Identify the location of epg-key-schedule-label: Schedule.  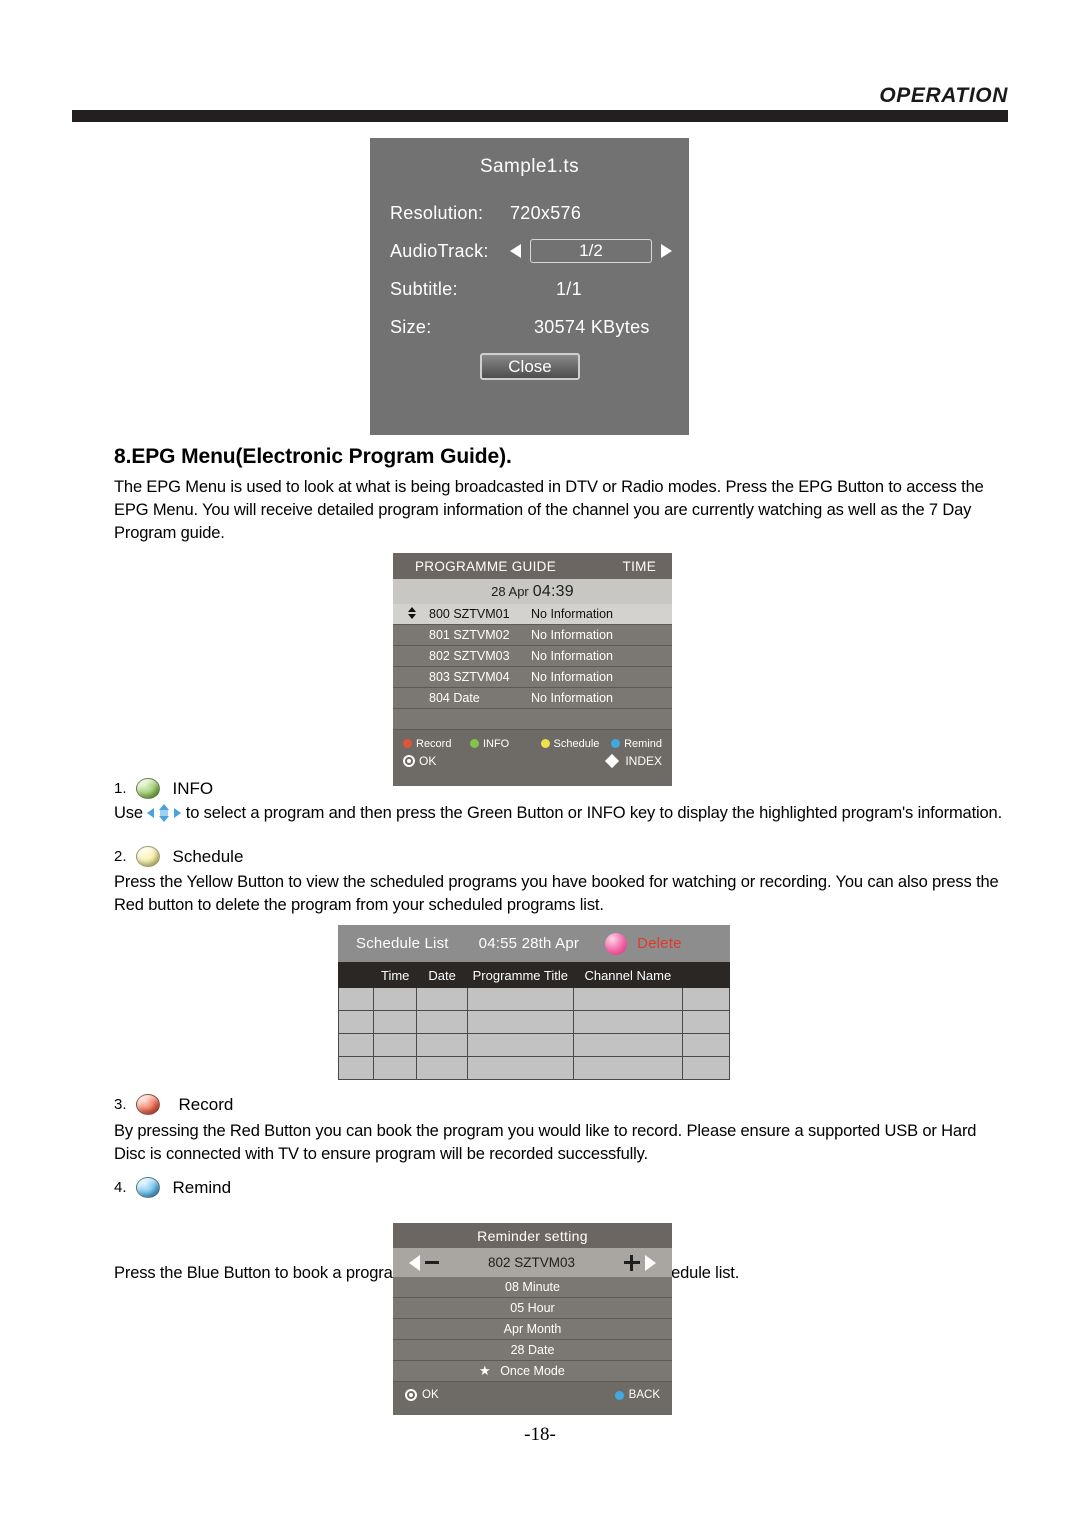
(576, 743).